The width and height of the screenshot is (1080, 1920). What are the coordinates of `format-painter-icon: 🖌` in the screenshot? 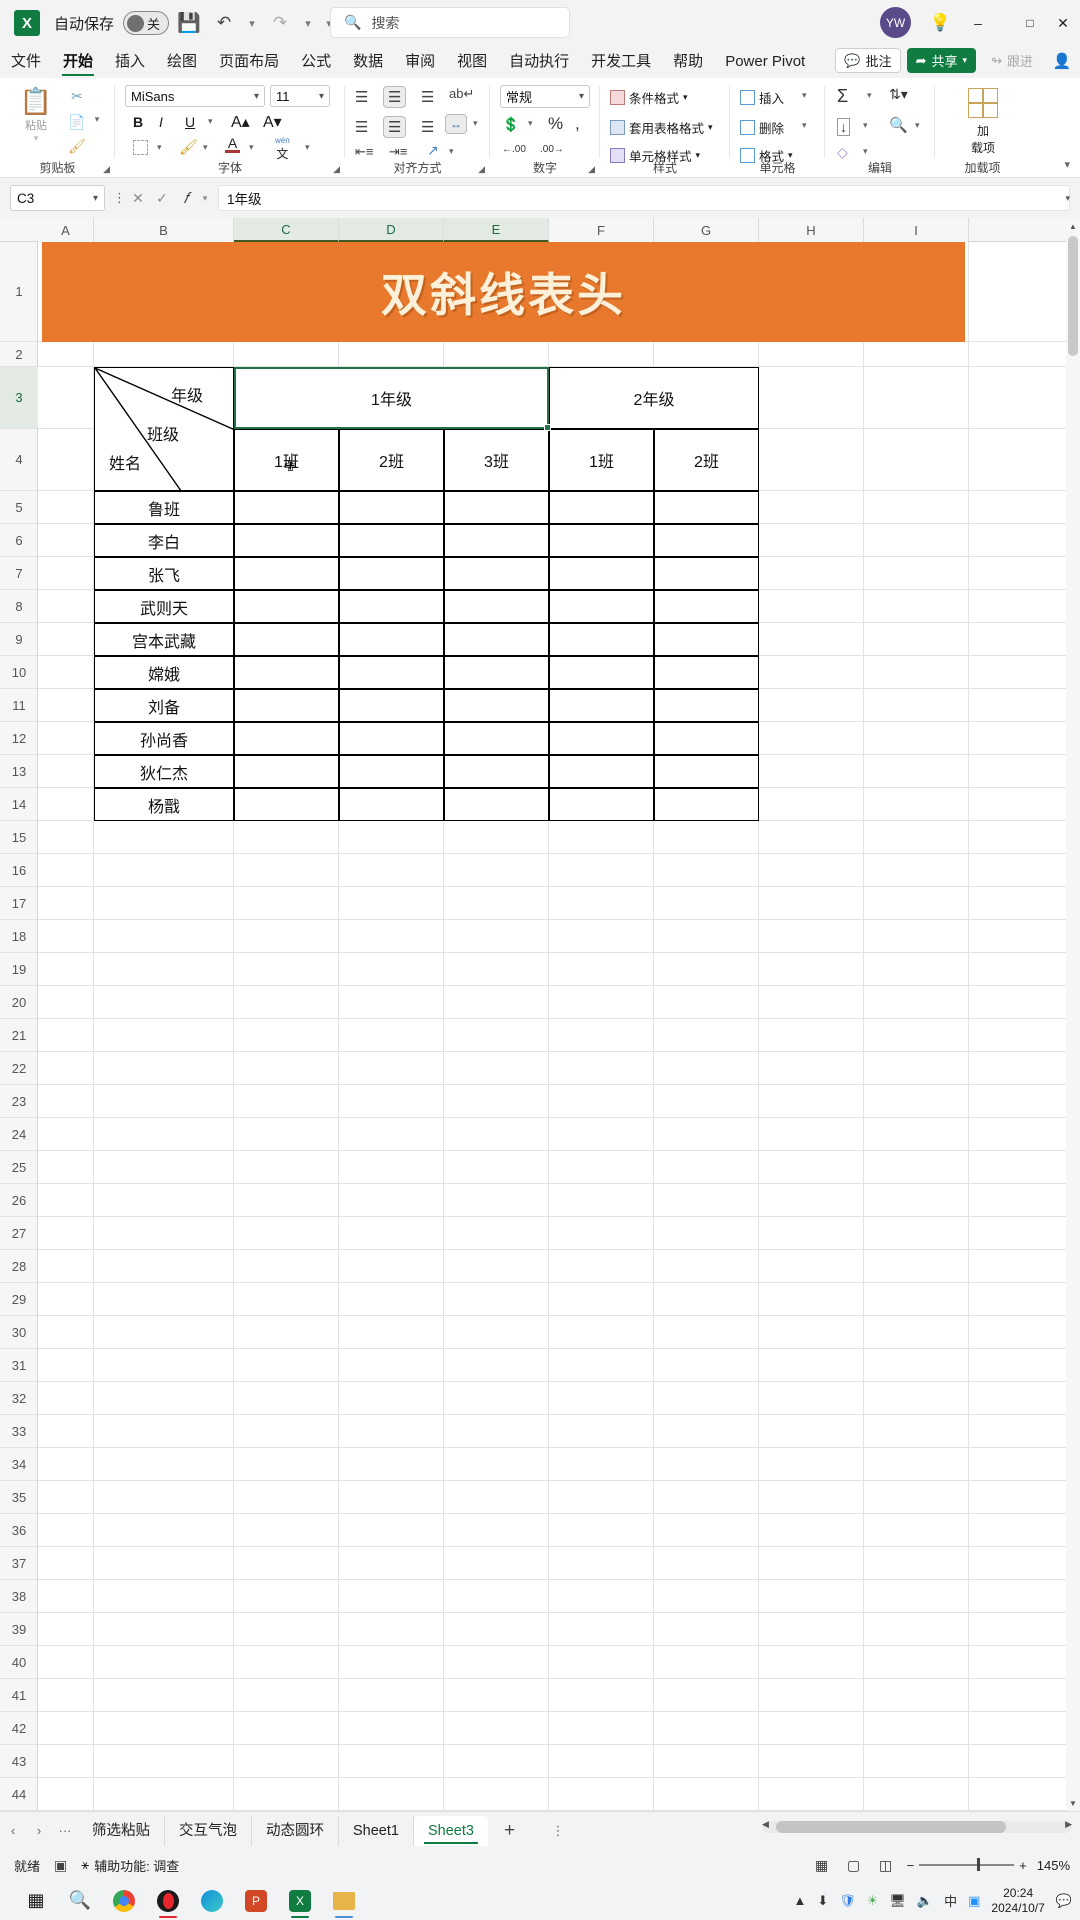 It's located at (77, 146).